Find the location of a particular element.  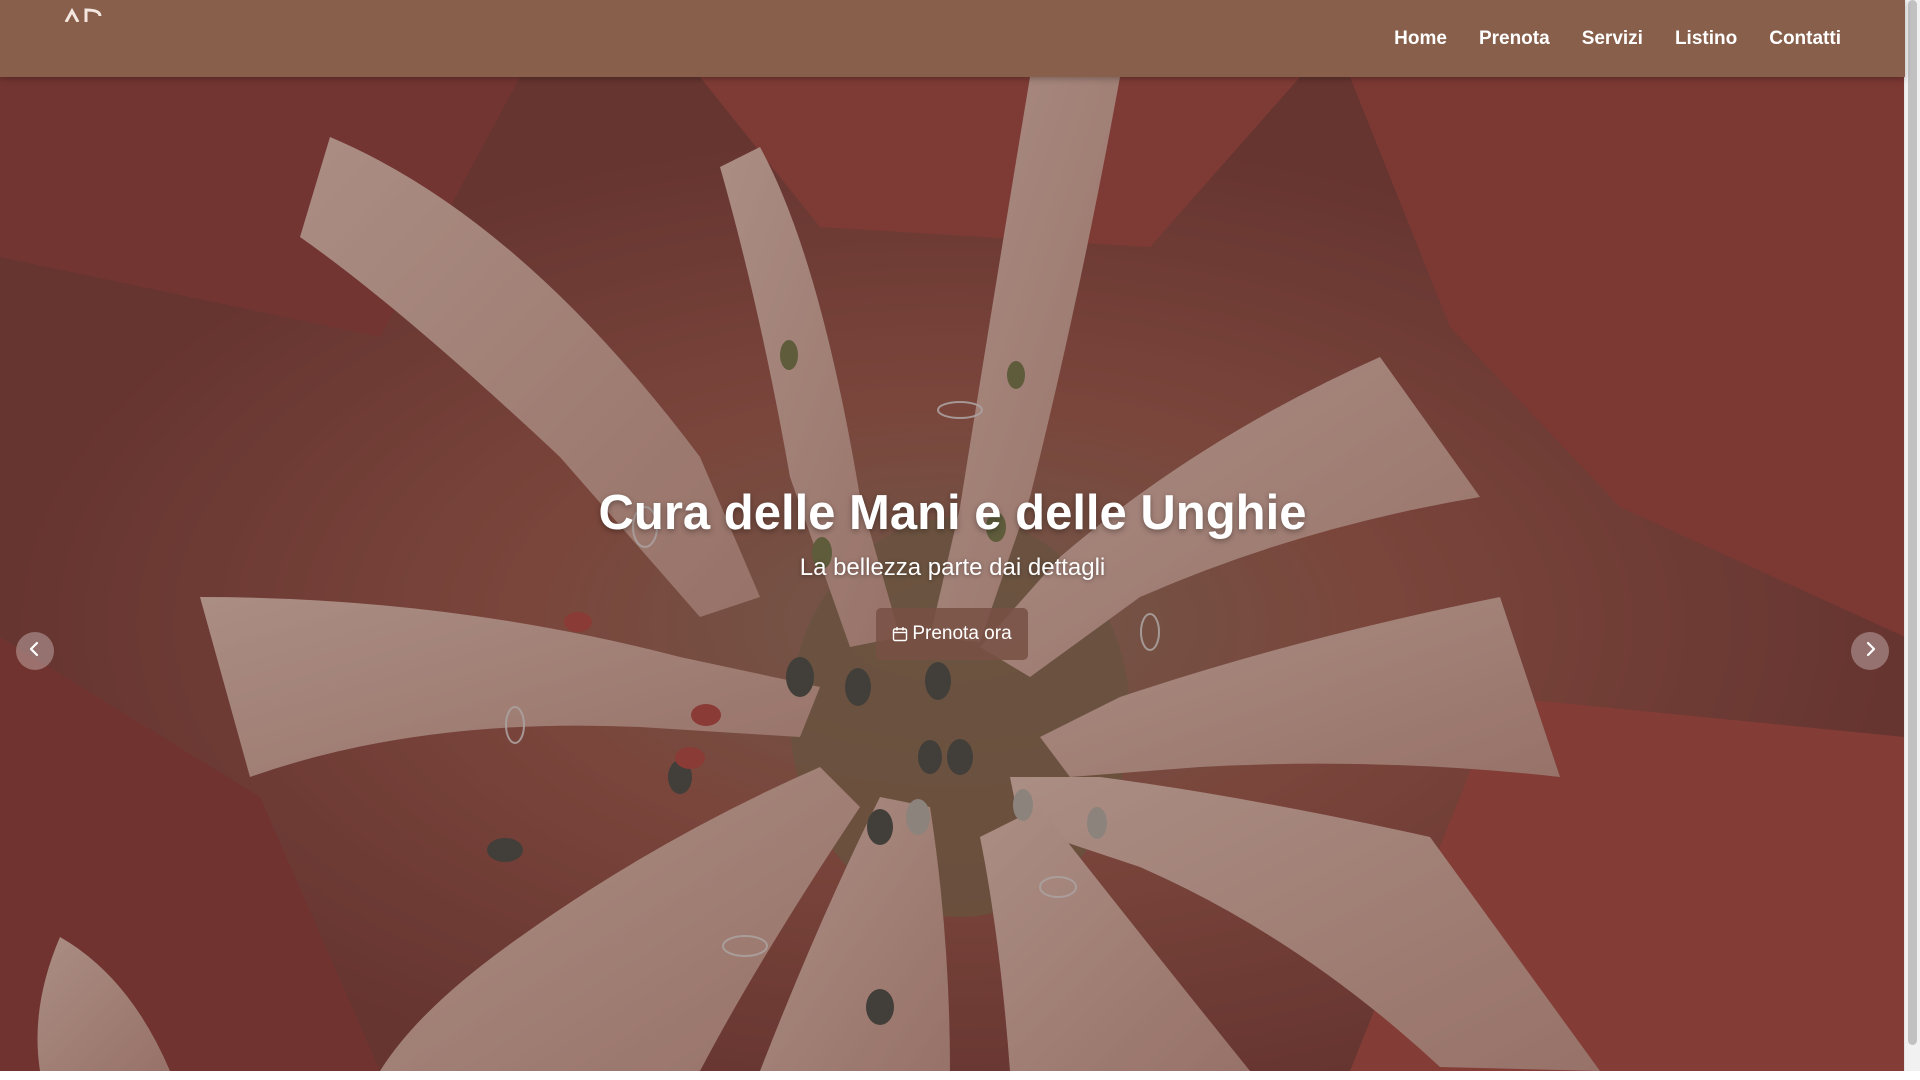

brand-logo is located at coordinates (90, 15).